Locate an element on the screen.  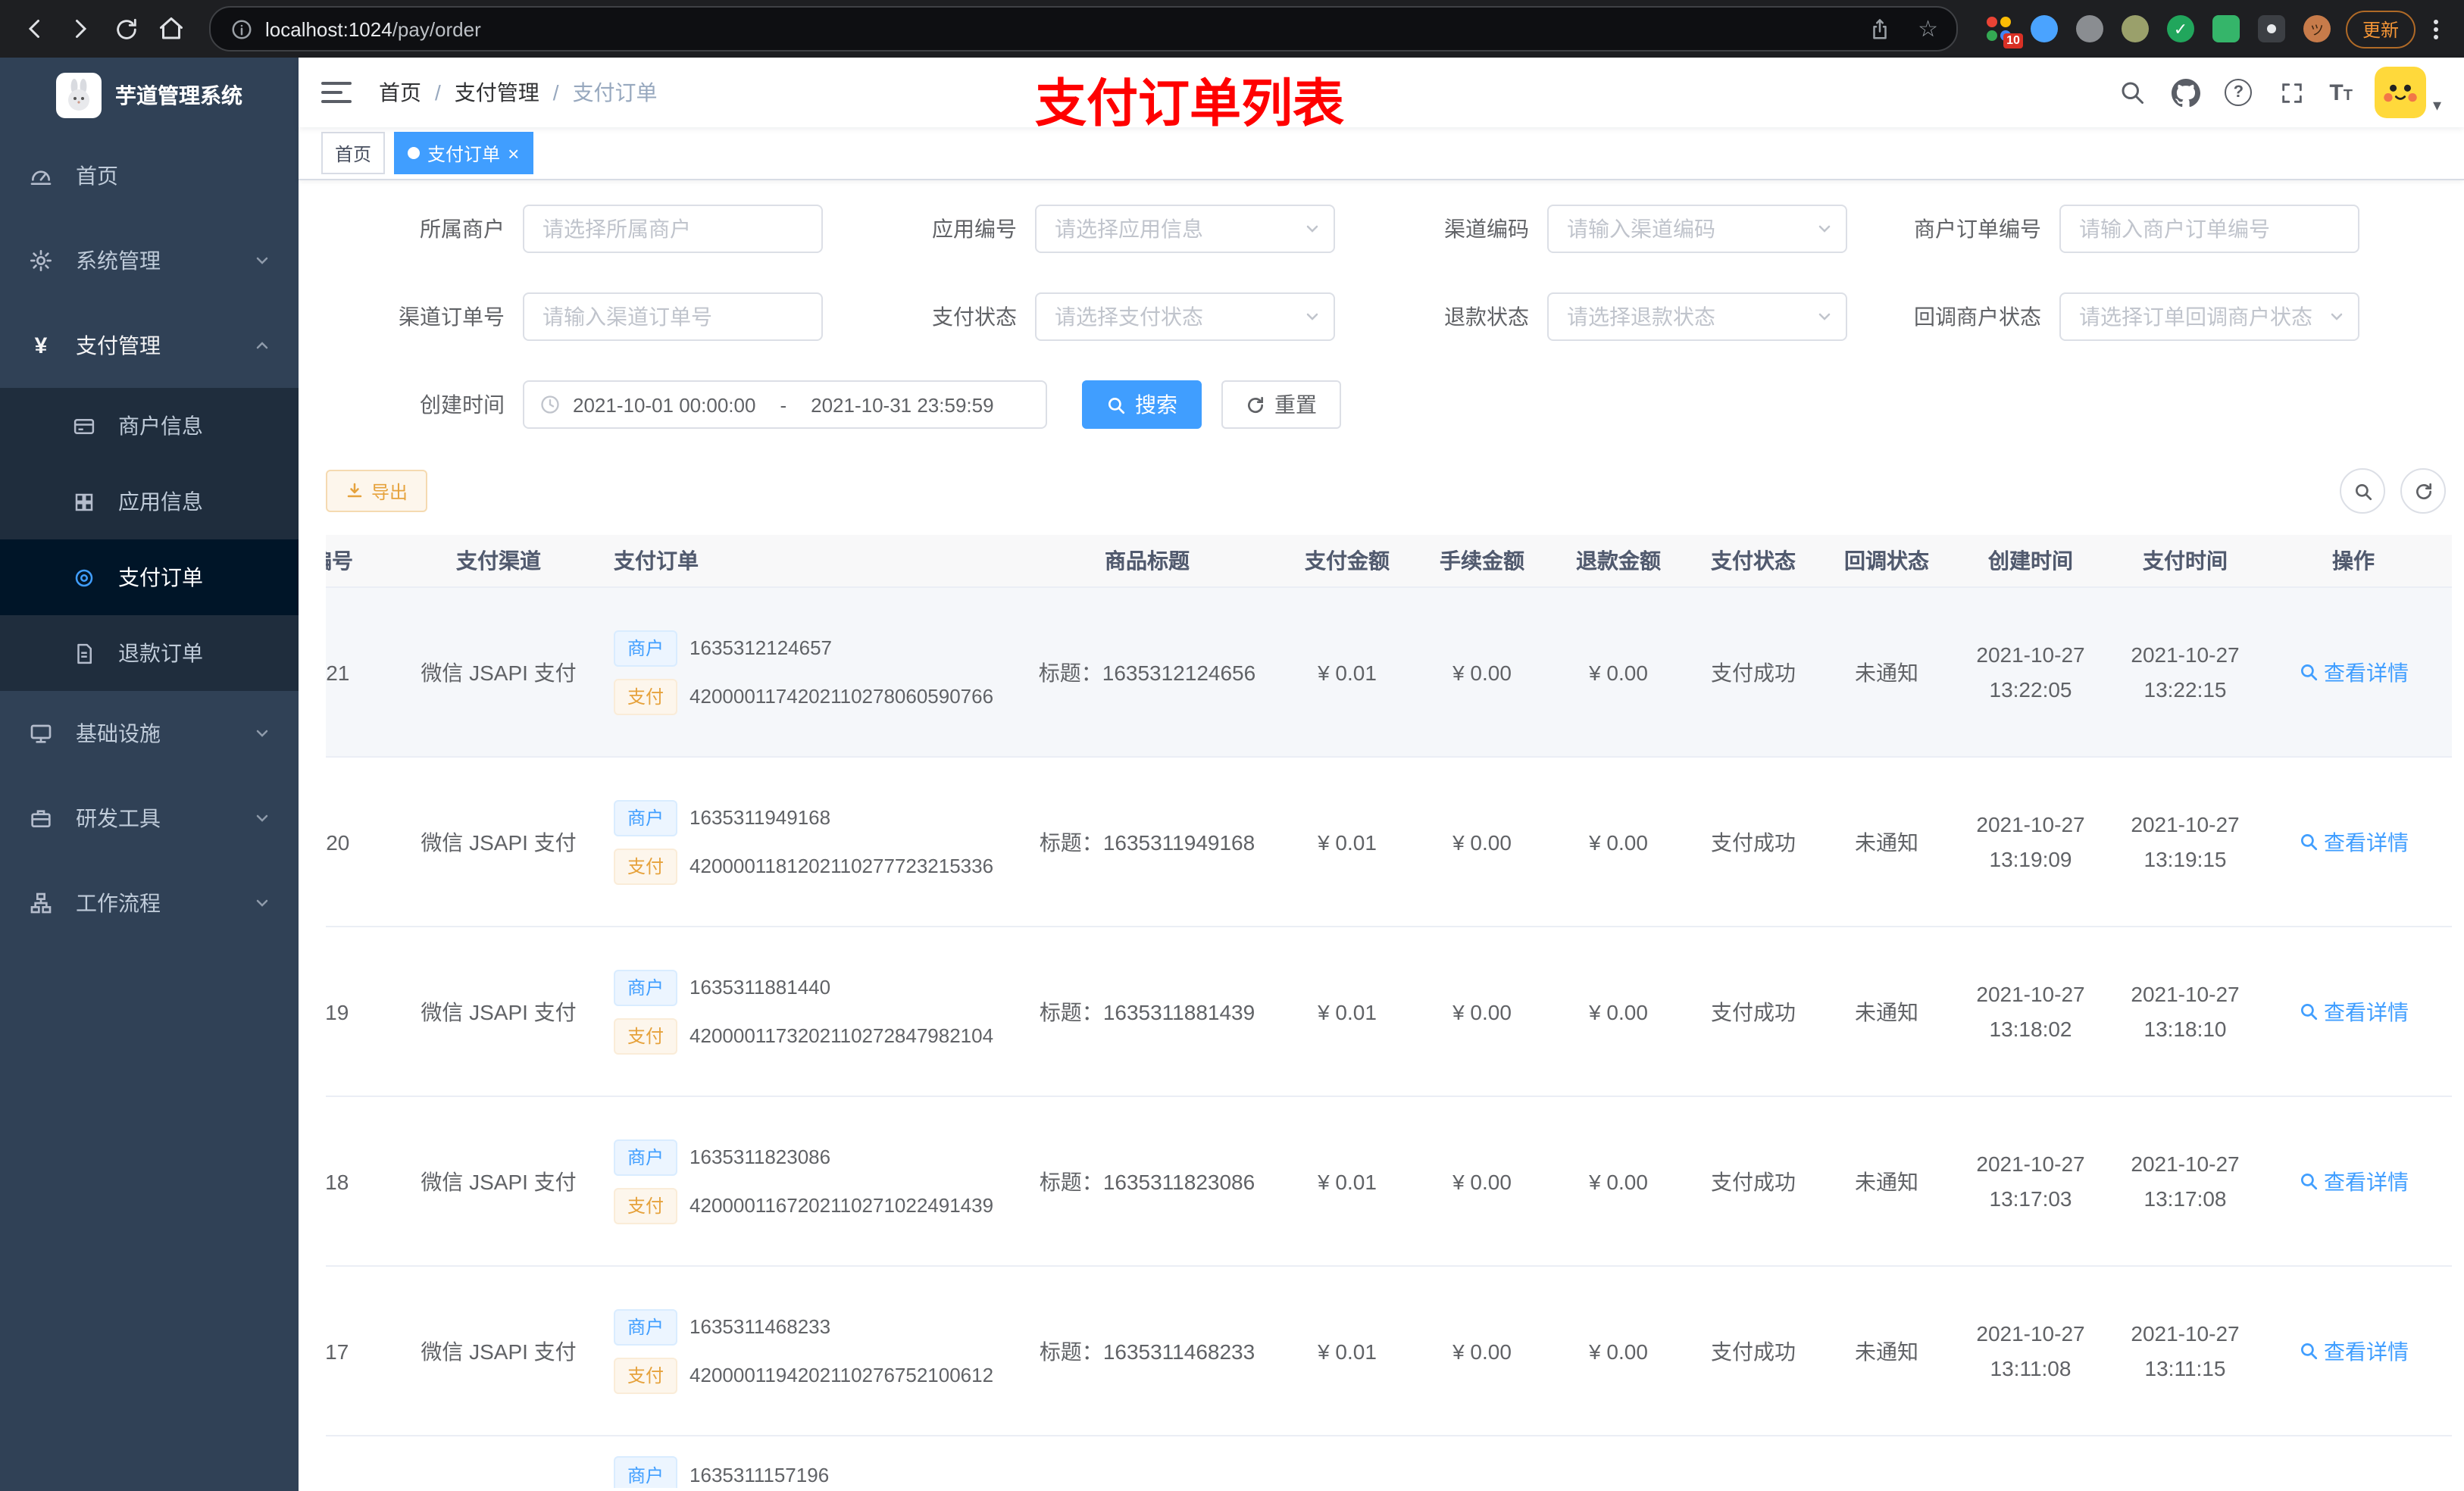
sidebar-item-pay-order: 支付订单 is located at coordinates (149, 577).